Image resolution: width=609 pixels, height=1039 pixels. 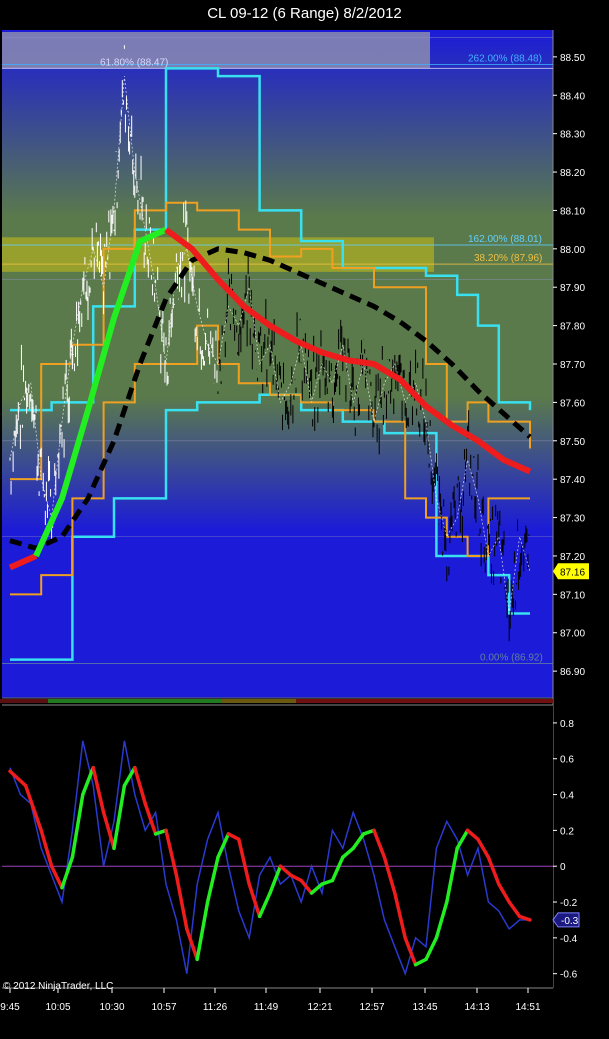 What do you see at coordinates (134, 62) in the screenshot?
I see `fib-level-label: 61.80% (88.47)` at bounding box center [134, 62].